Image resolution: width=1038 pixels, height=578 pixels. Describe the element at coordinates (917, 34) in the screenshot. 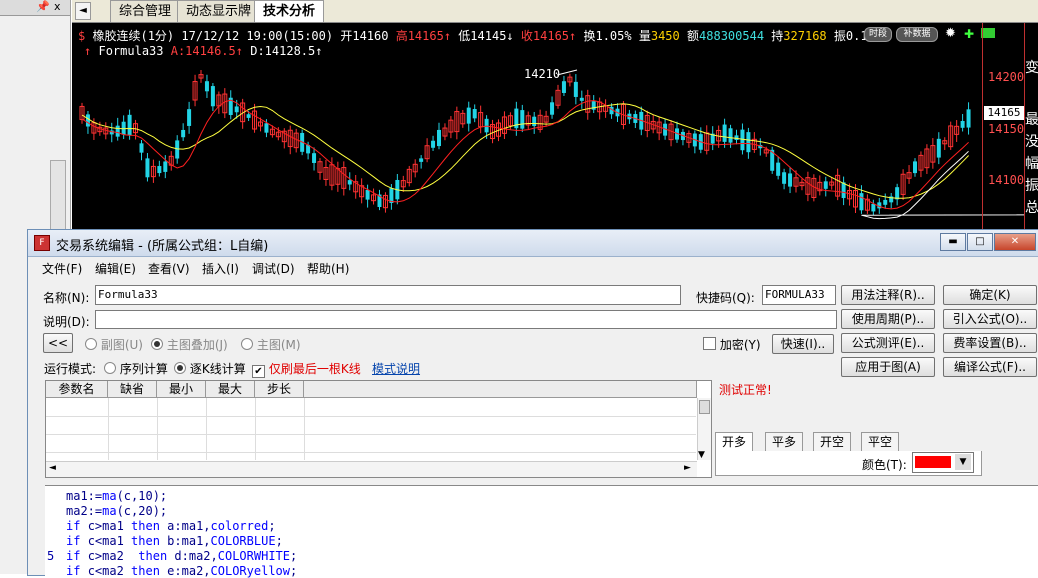

I see `supplement-data-button: 补数据` at that location.